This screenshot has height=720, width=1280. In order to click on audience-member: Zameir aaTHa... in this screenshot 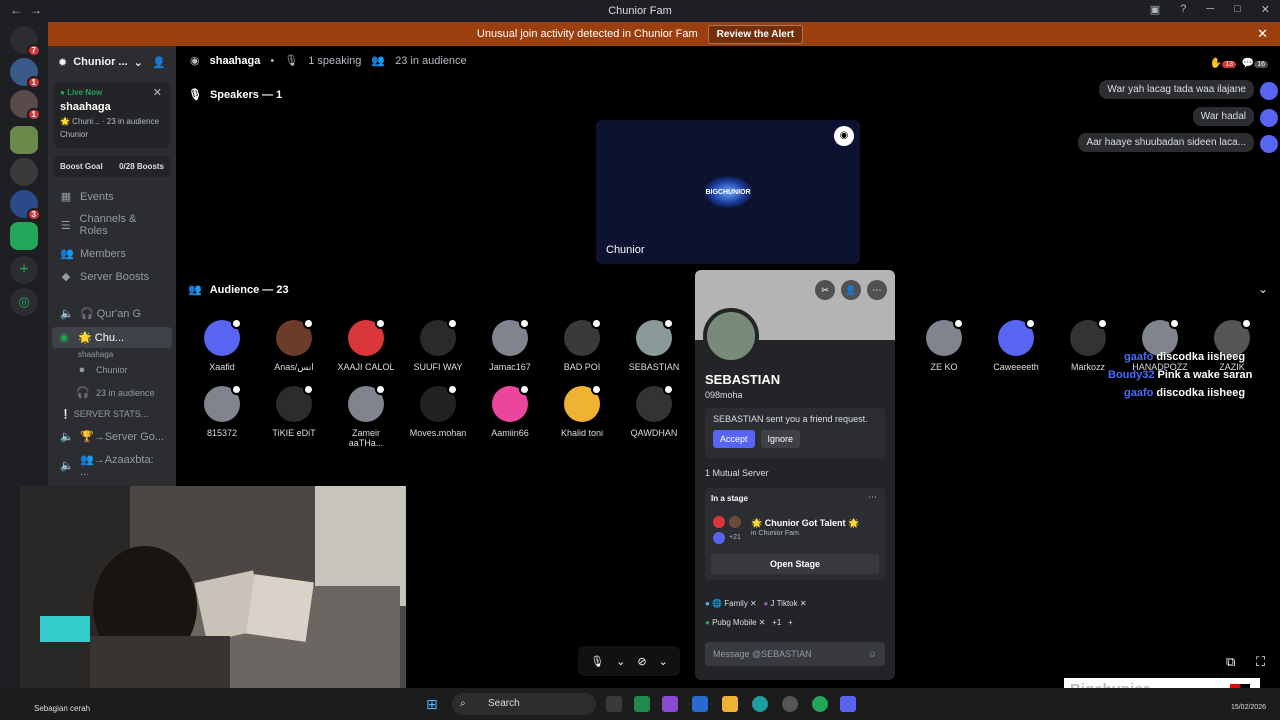, I will do `click(366, 416)`.